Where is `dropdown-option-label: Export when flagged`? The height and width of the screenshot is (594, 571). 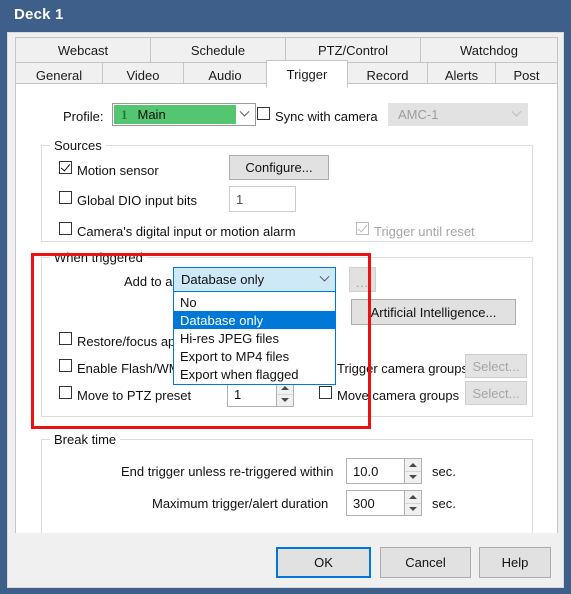 dropdown-option-label: Export when flagged is located at coordinates (239, 374).